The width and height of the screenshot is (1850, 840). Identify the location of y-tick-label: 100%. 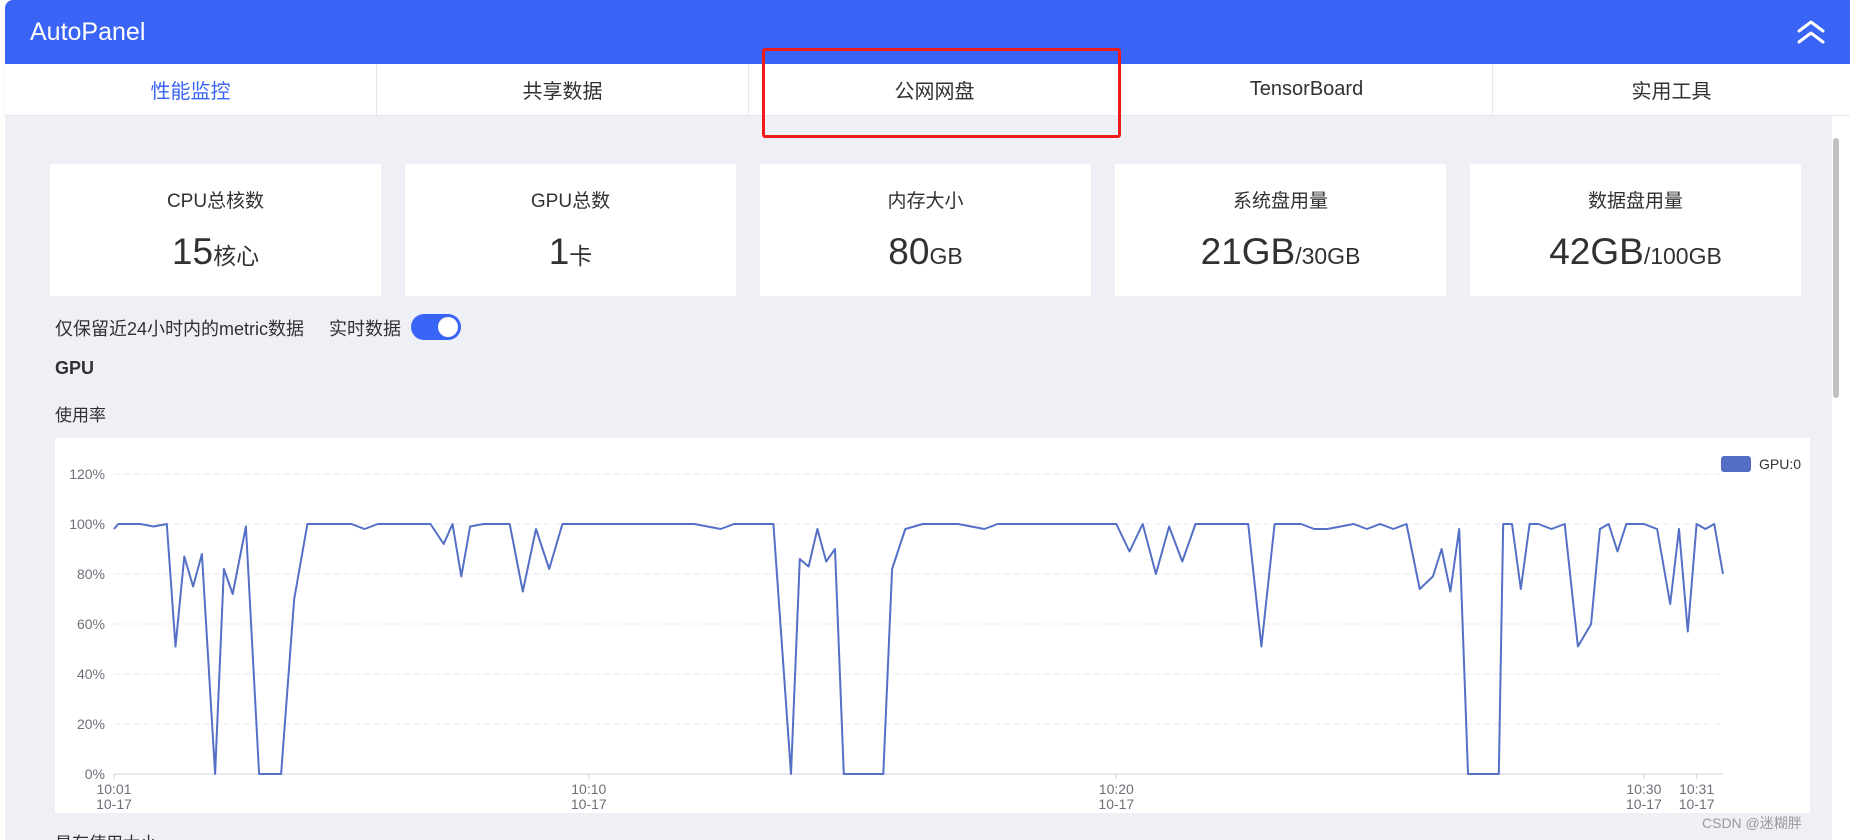
(87, 524).